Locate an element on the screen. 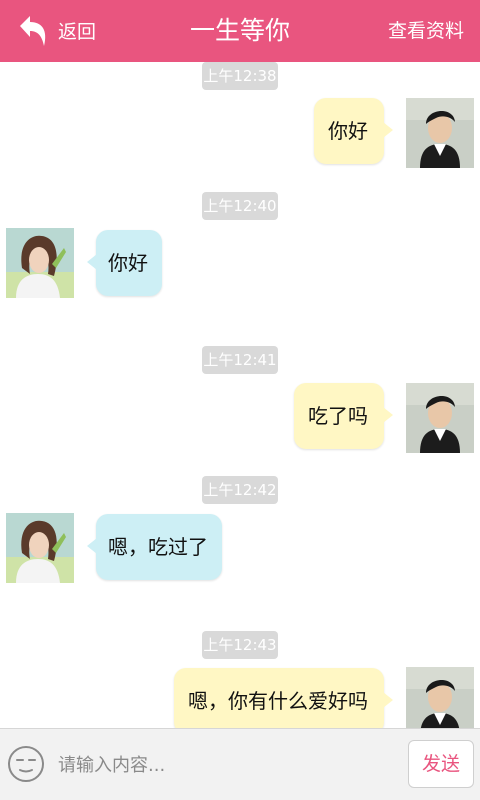 This screenshot has height=800, width=480. message-input-bar: 发送 is located at coordinates (240, 764).